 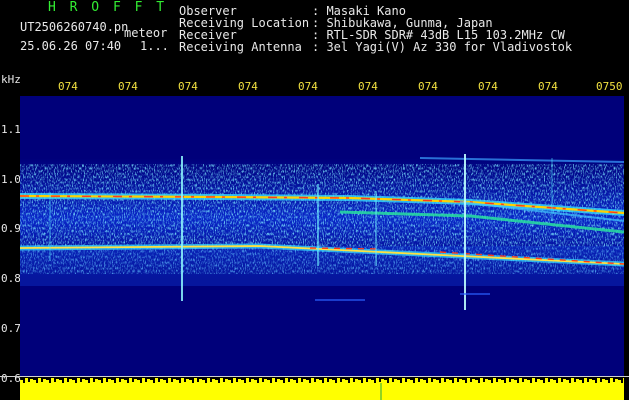 What do you see at coordinates (11, 378) in the screenshot?
I see `frequency-label: 0.6` at bounding box center [11, 378].